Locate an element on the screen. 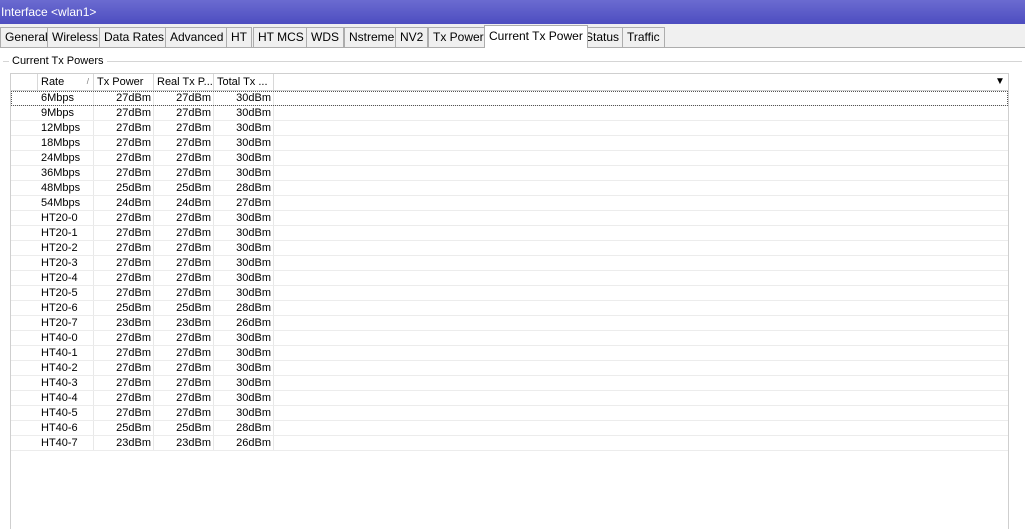  table-row: HT20-7 23dBm 23dBm 26dBm is located at coordinates (509, 323).